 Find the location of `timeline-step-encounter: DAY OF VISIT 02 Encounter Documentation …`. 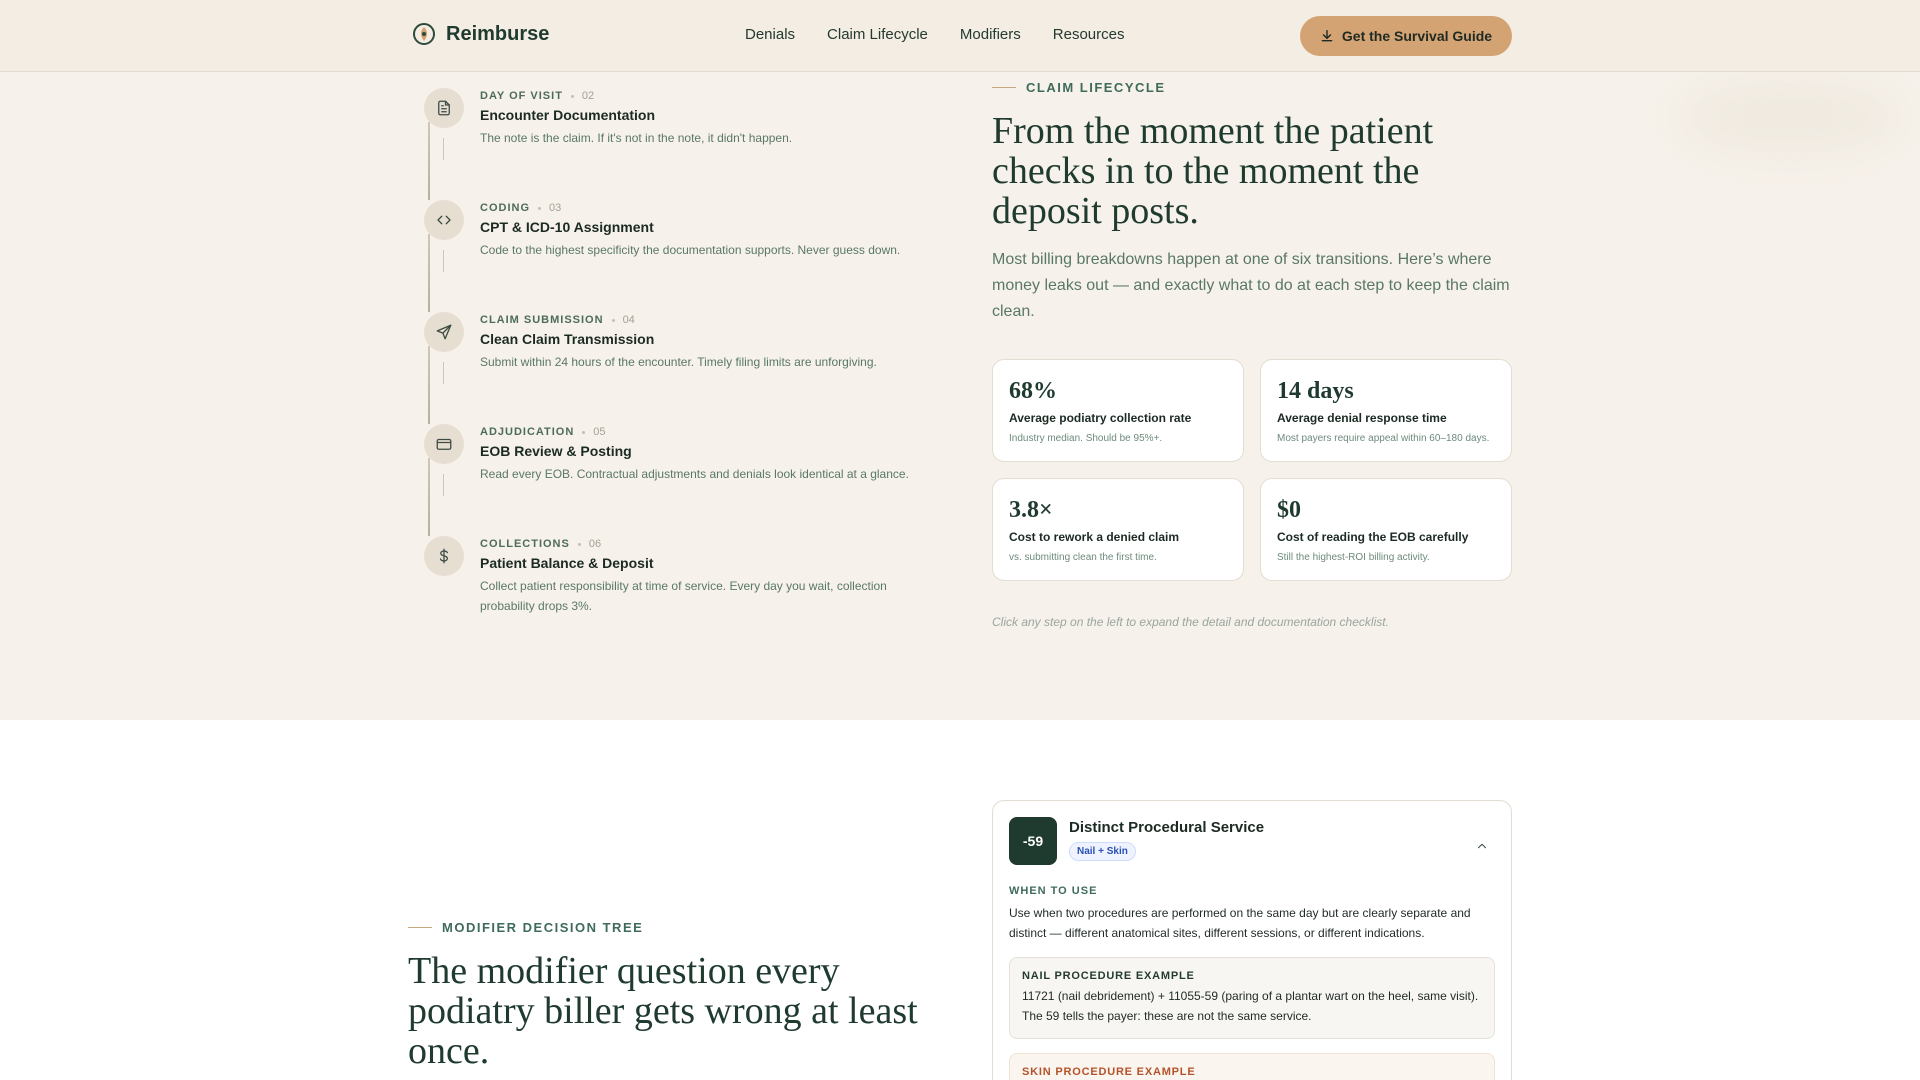

timeline-step-encounter: DAY OF VISIT 02 Encounter Documentation … is located at coordinates (672, 144).